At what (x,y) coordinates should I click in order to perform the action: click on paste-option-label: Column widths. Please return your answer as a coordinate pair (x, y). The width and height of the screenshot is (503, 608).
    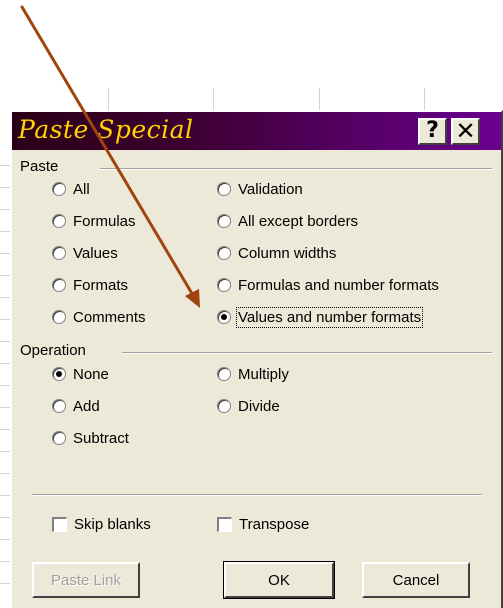
    Looking at the image, I should click on (287, 253).